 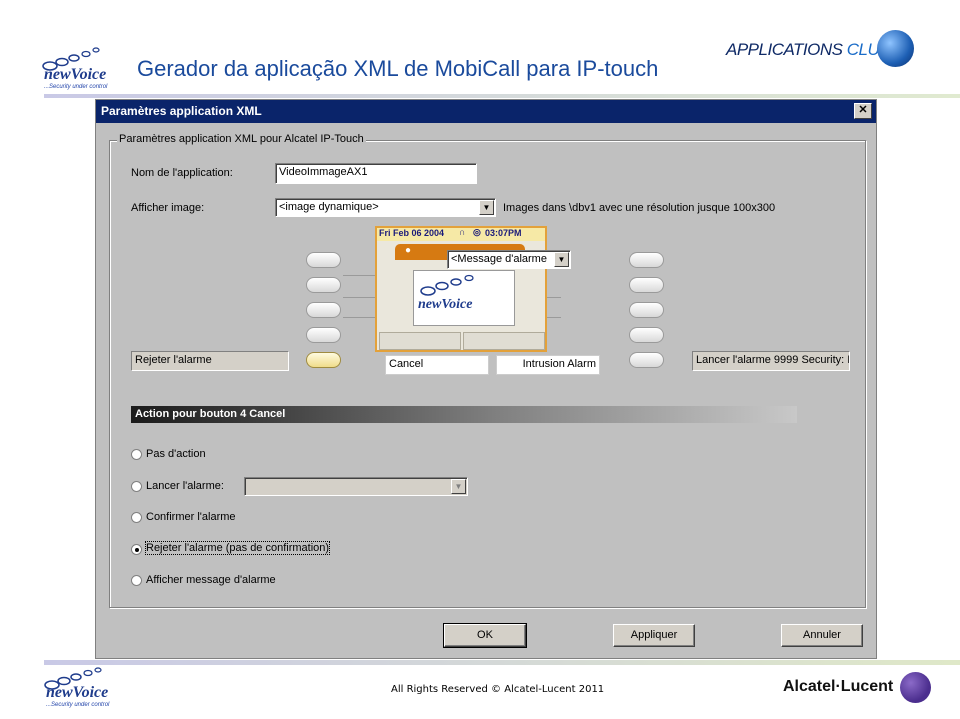 I want to click on ip-touch-phone-preview: Fri Feb 06 2004 ∩ ◎ 03:07PM ● newVoice, so click(x=461, y=289).